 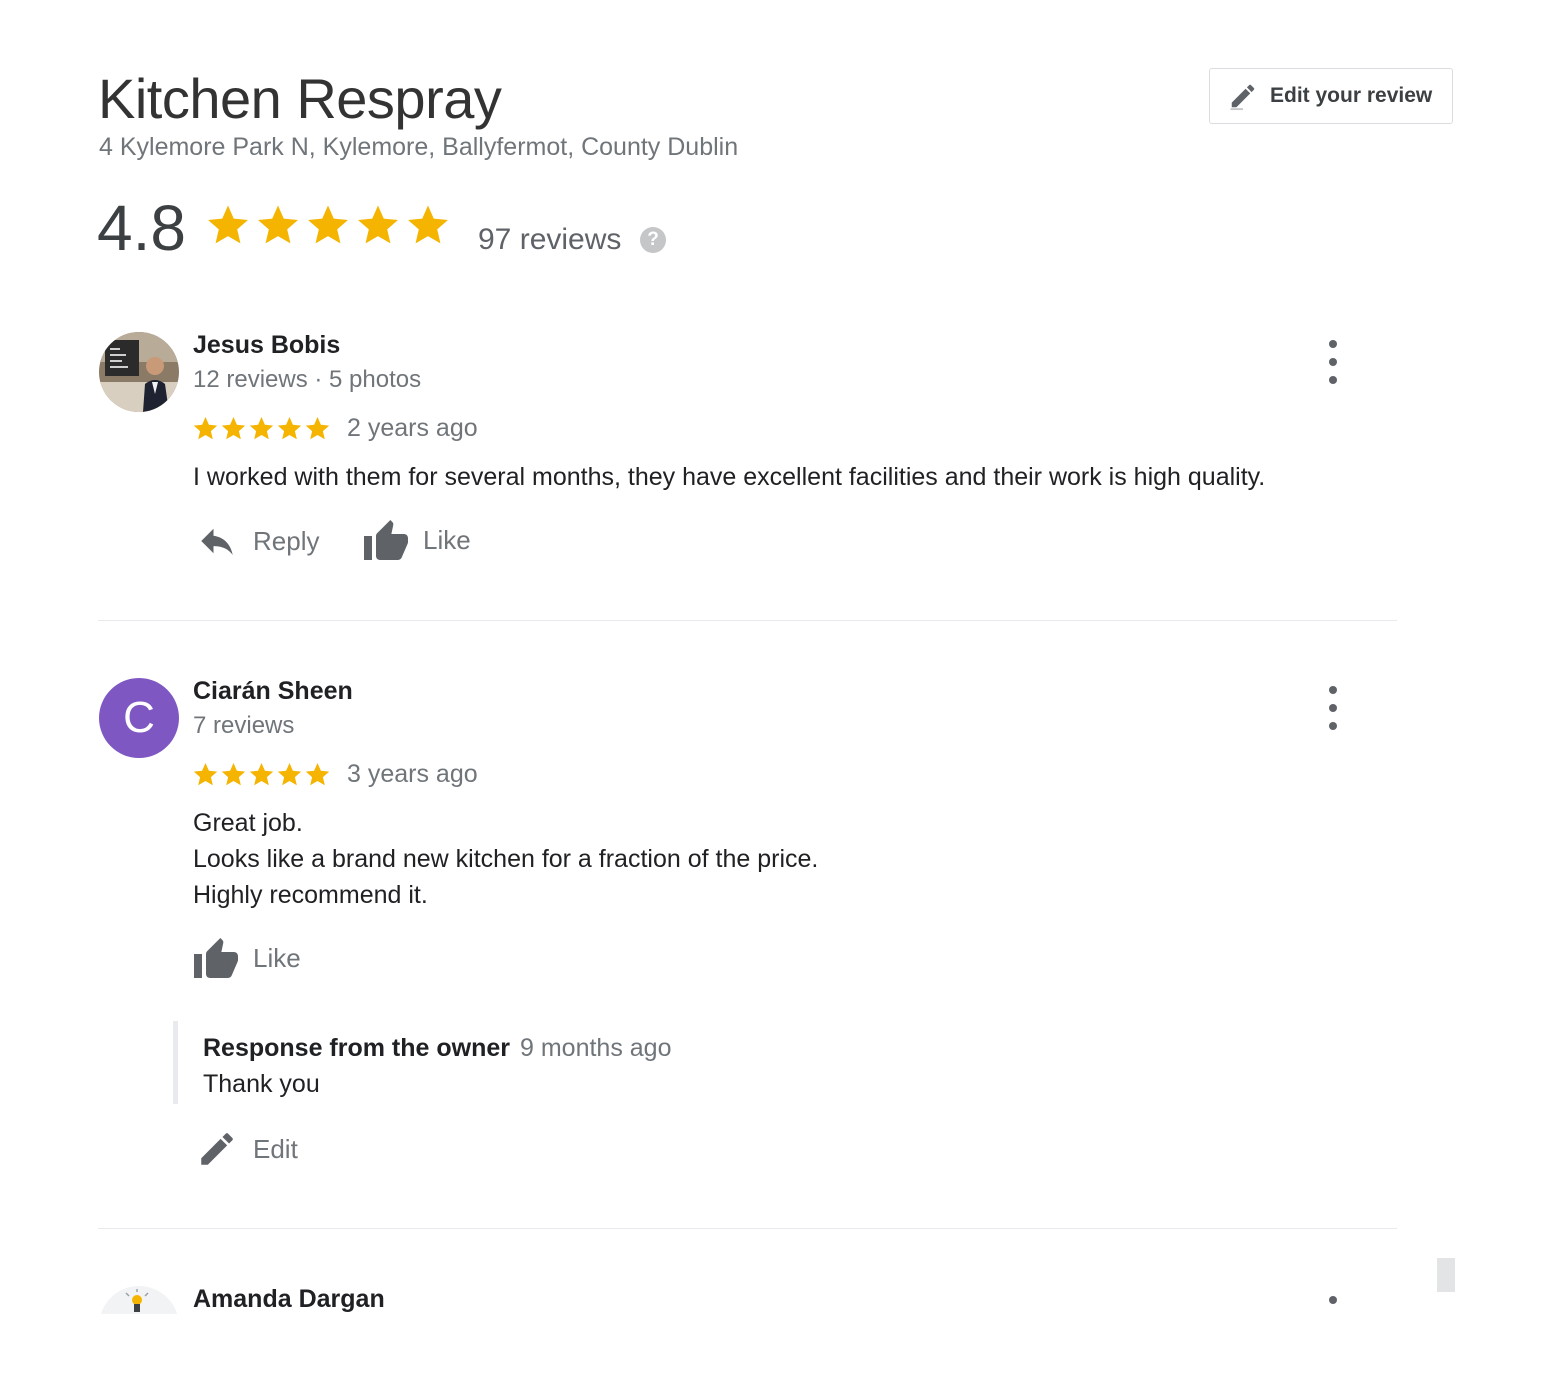 What do you see at coordinates (141, 228) in the screenshot?
I see `average-rating: 4.8` at bounding box center [141, 228].